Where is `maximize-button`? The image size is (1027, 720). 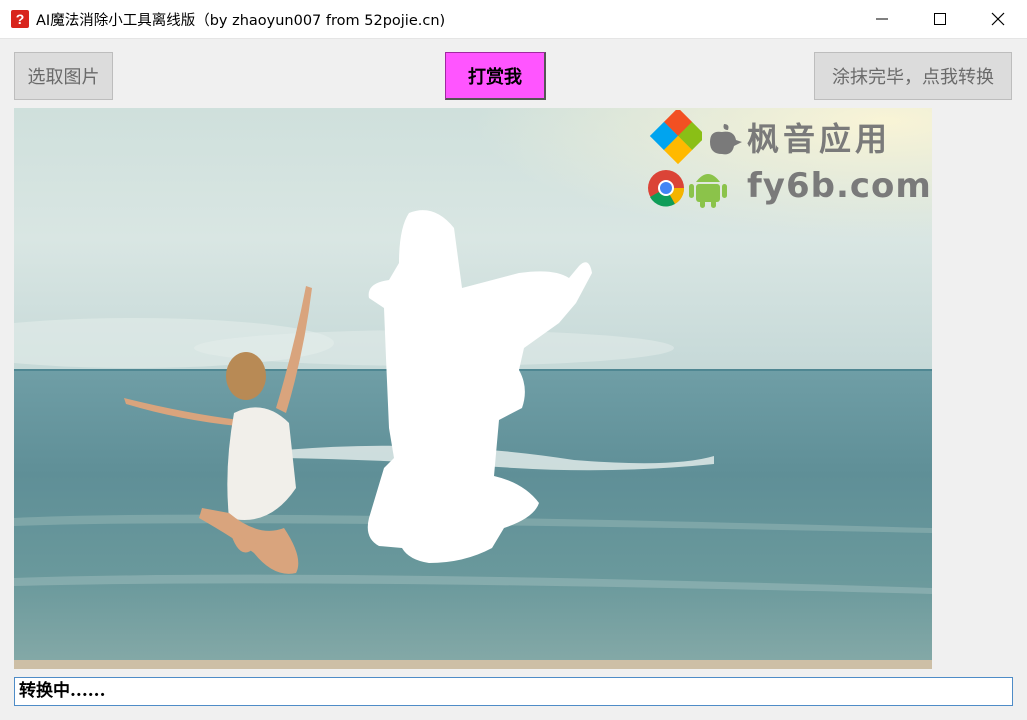 maximize-button is located at coordinates (940, 19).